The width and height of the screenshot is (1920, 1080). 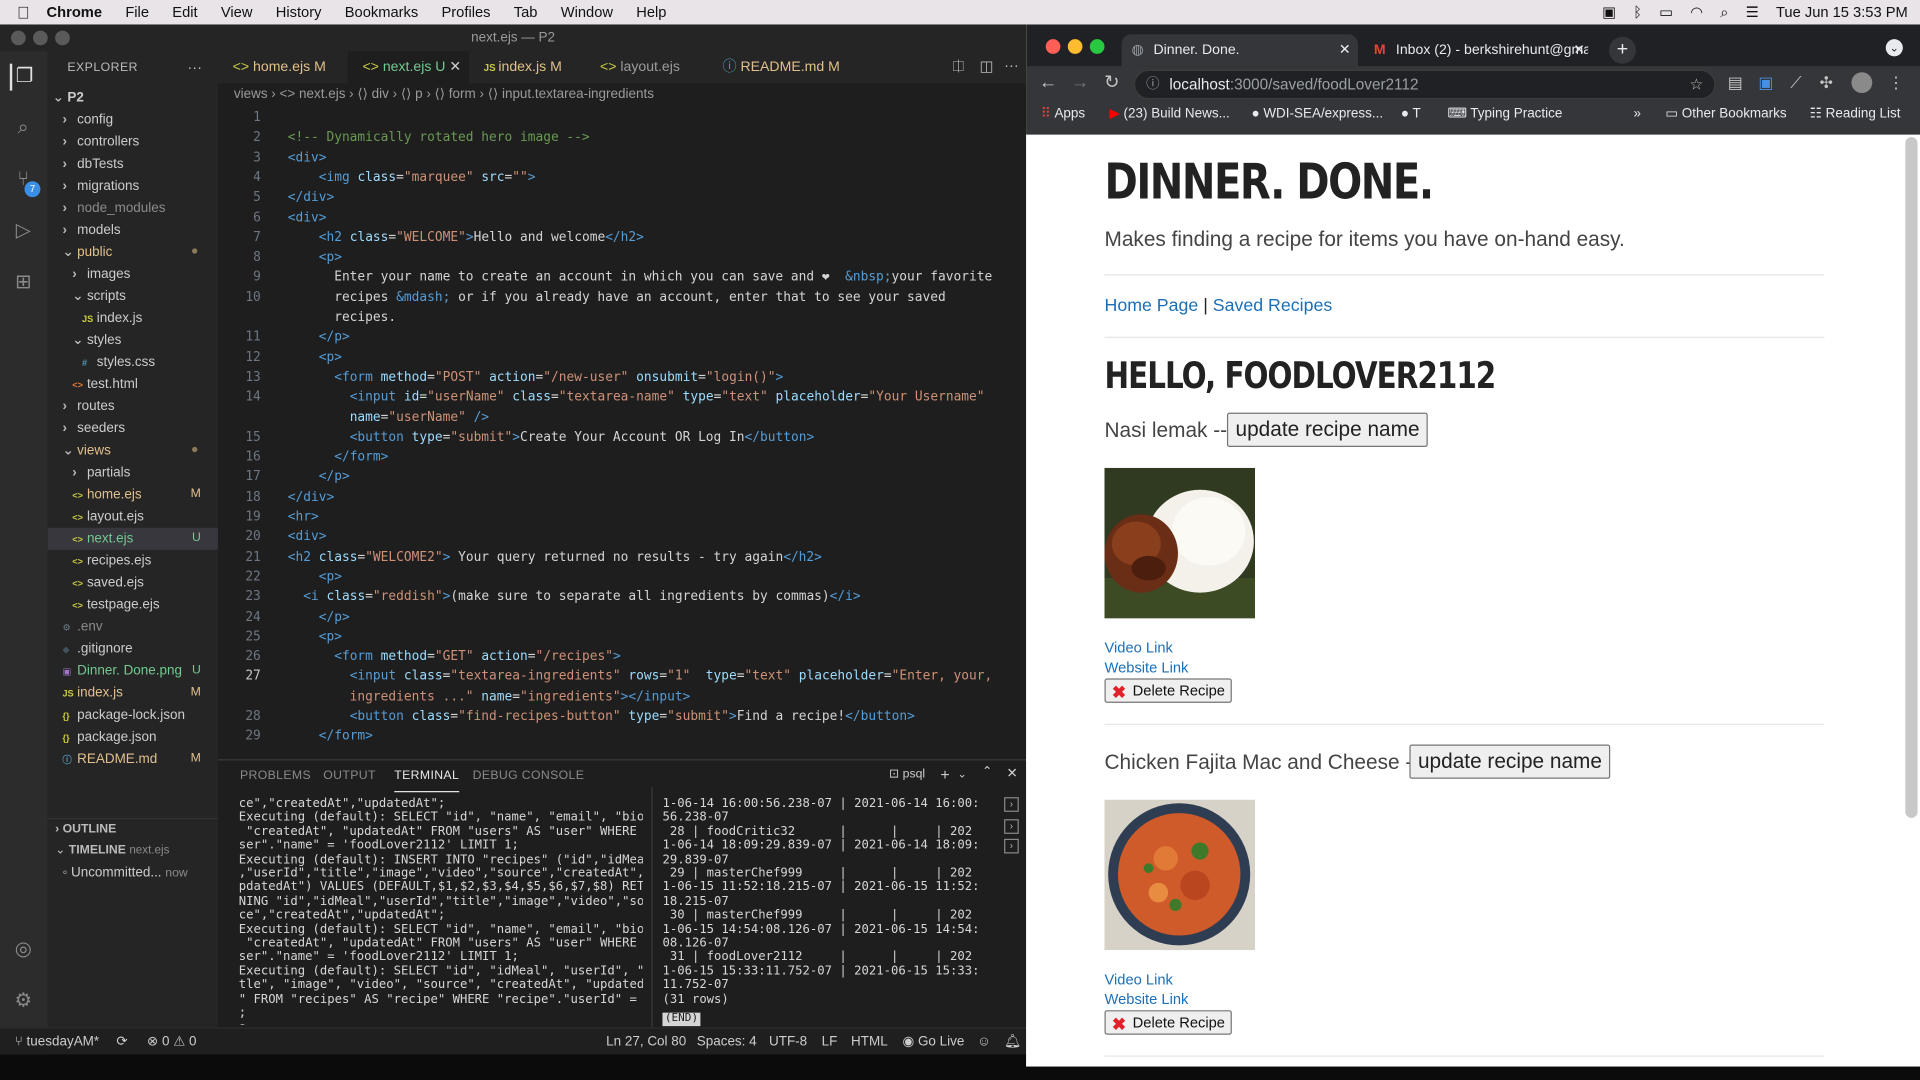 What do you see at coordinates (454, 656) in the screenshot?
I see `code-line: <form method="GET" action="/recipes">` at bounding box center [454, 656].